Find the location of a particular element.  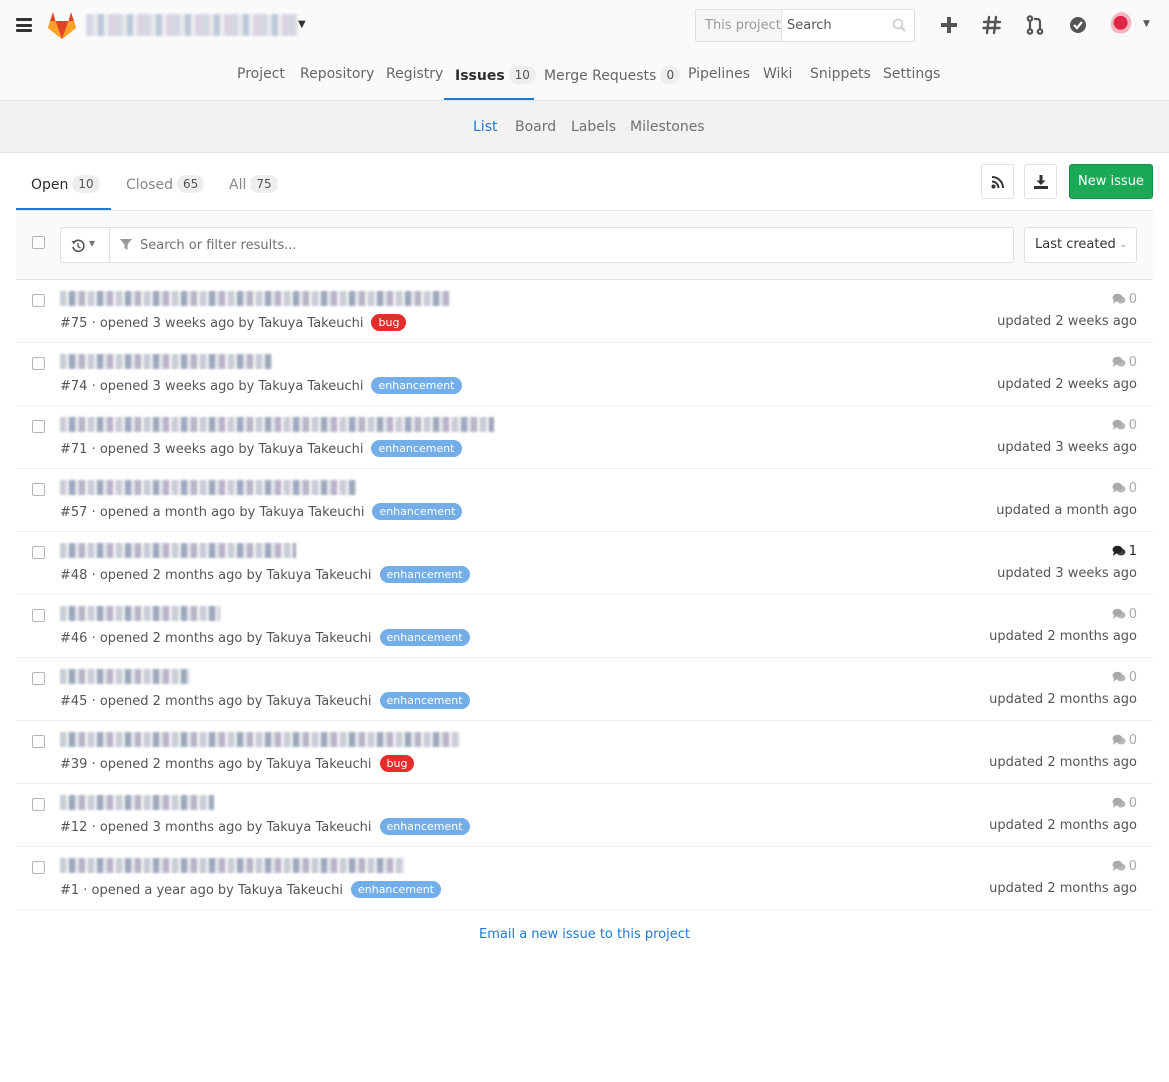

hash-icon is located at coordinates (992, 25).